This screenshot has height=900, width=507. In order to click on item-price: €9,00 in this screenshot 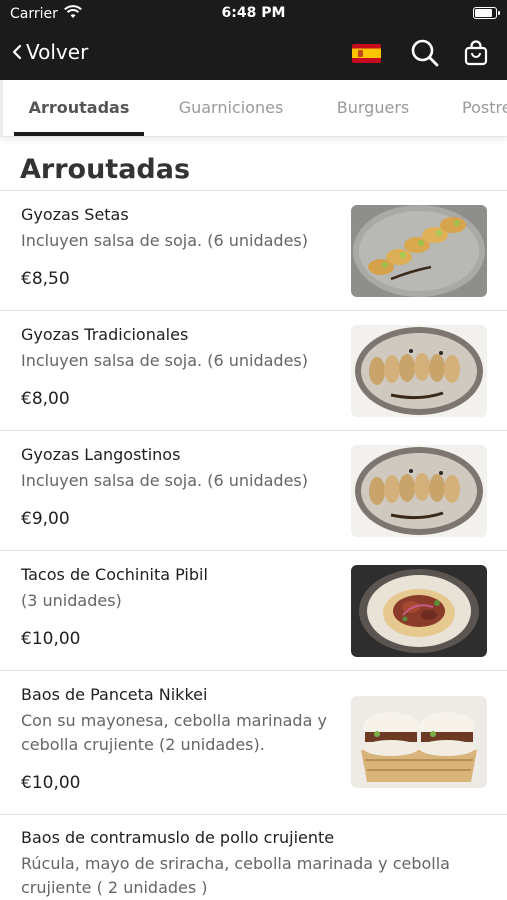, I will do `click(45, 519)`.